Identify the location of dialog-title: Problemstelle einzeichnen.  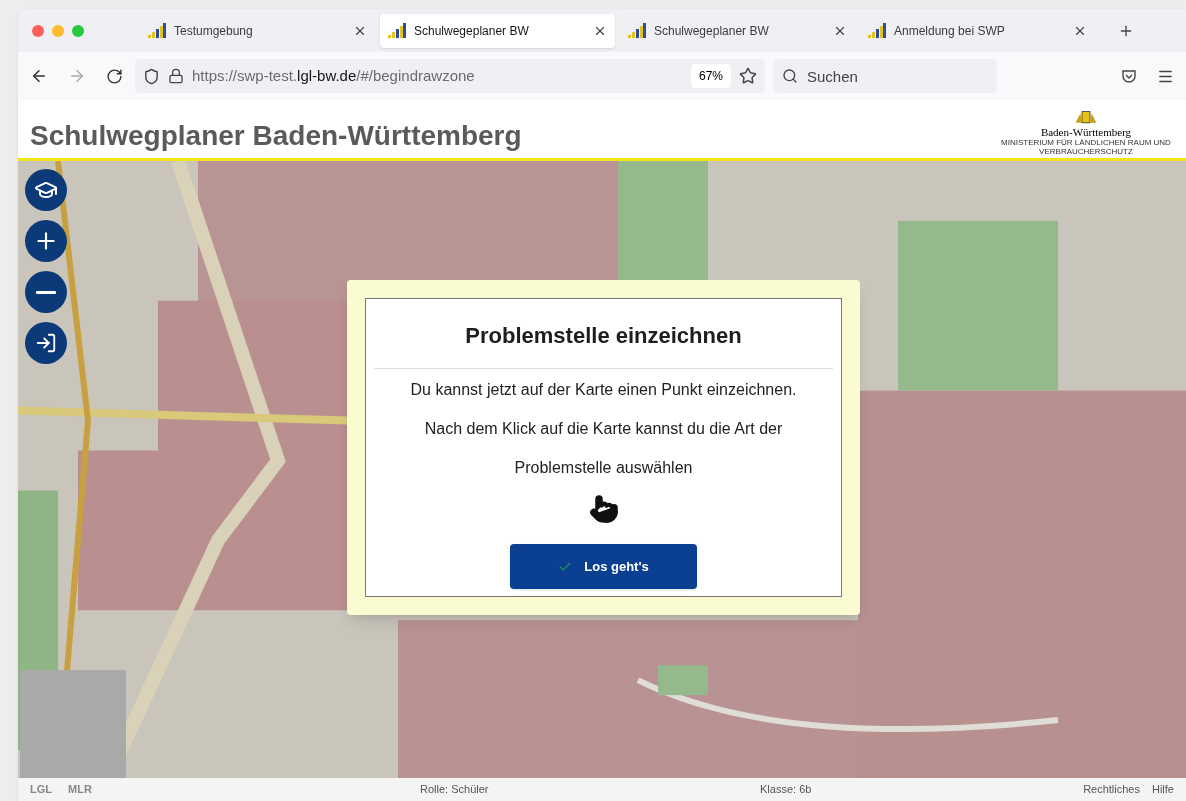
(603, 336).